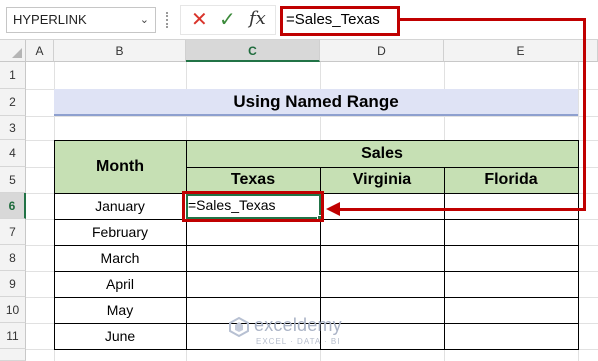 The height and width of the screenshot is (361, 598). Describe the element at coordinates (167, 20) in the screenshot. I see `formula-bar-separator` at that location.